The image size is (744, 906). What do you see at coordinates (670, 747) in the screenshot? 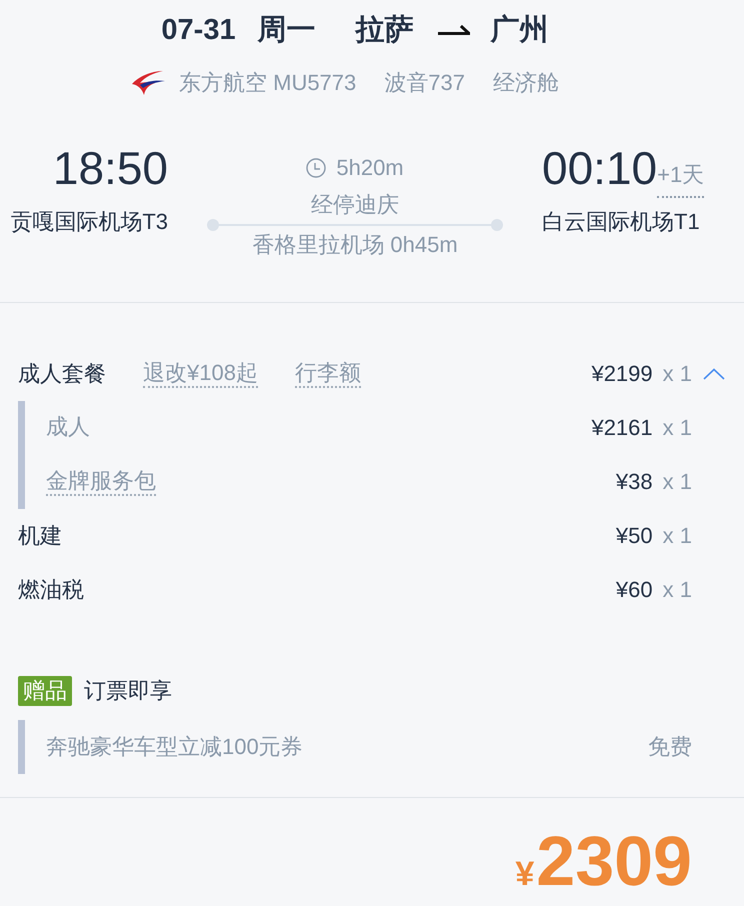
I see `gift-price: 免费` at bounding box center [670, 747].